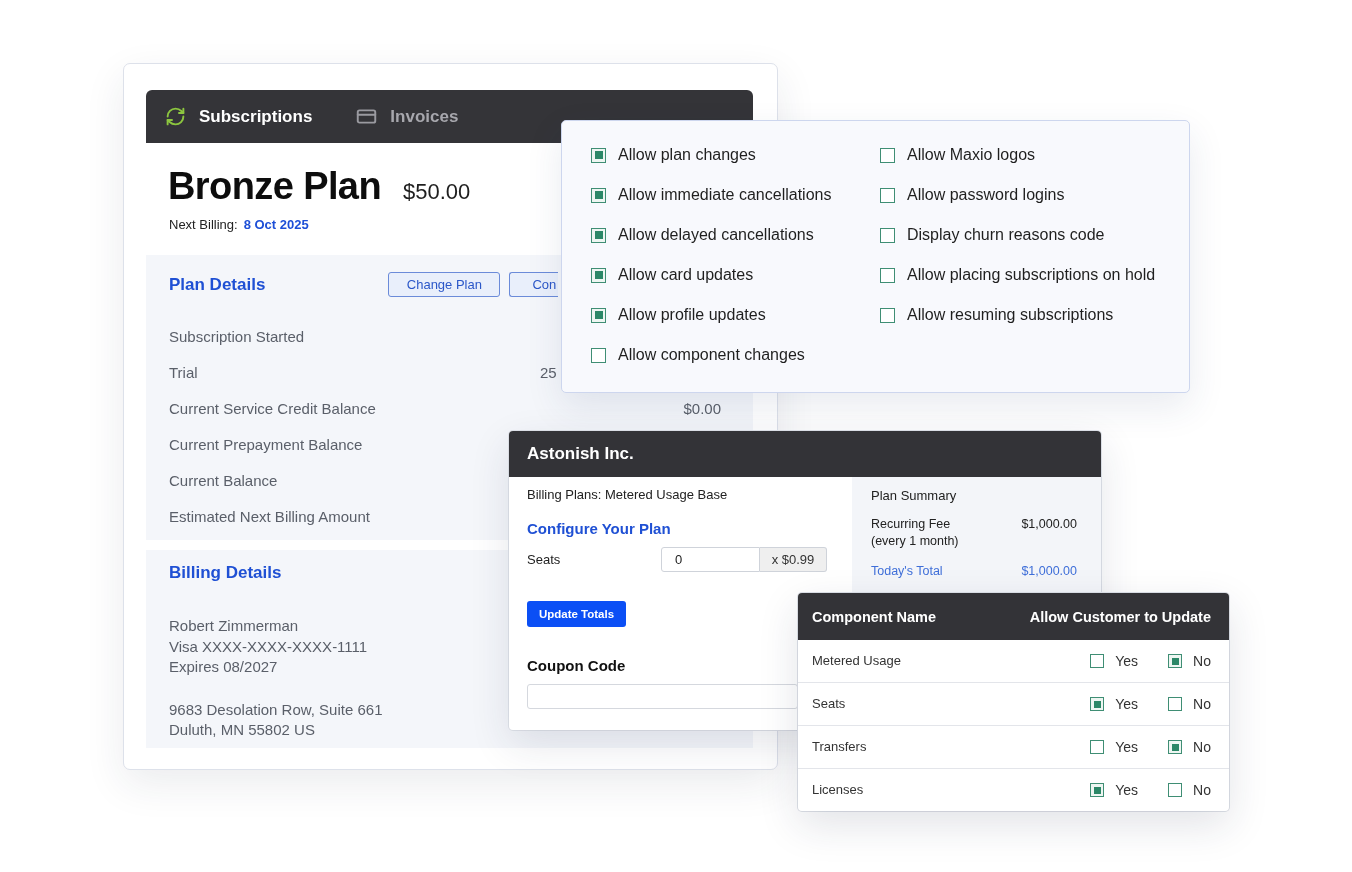 The height and width of the screenshot is (872, 1352). What do you see at coordinates (911, 524) in the screenshot?
I see `summary-label: Recurring Fee` at bounding box center [911, 524].